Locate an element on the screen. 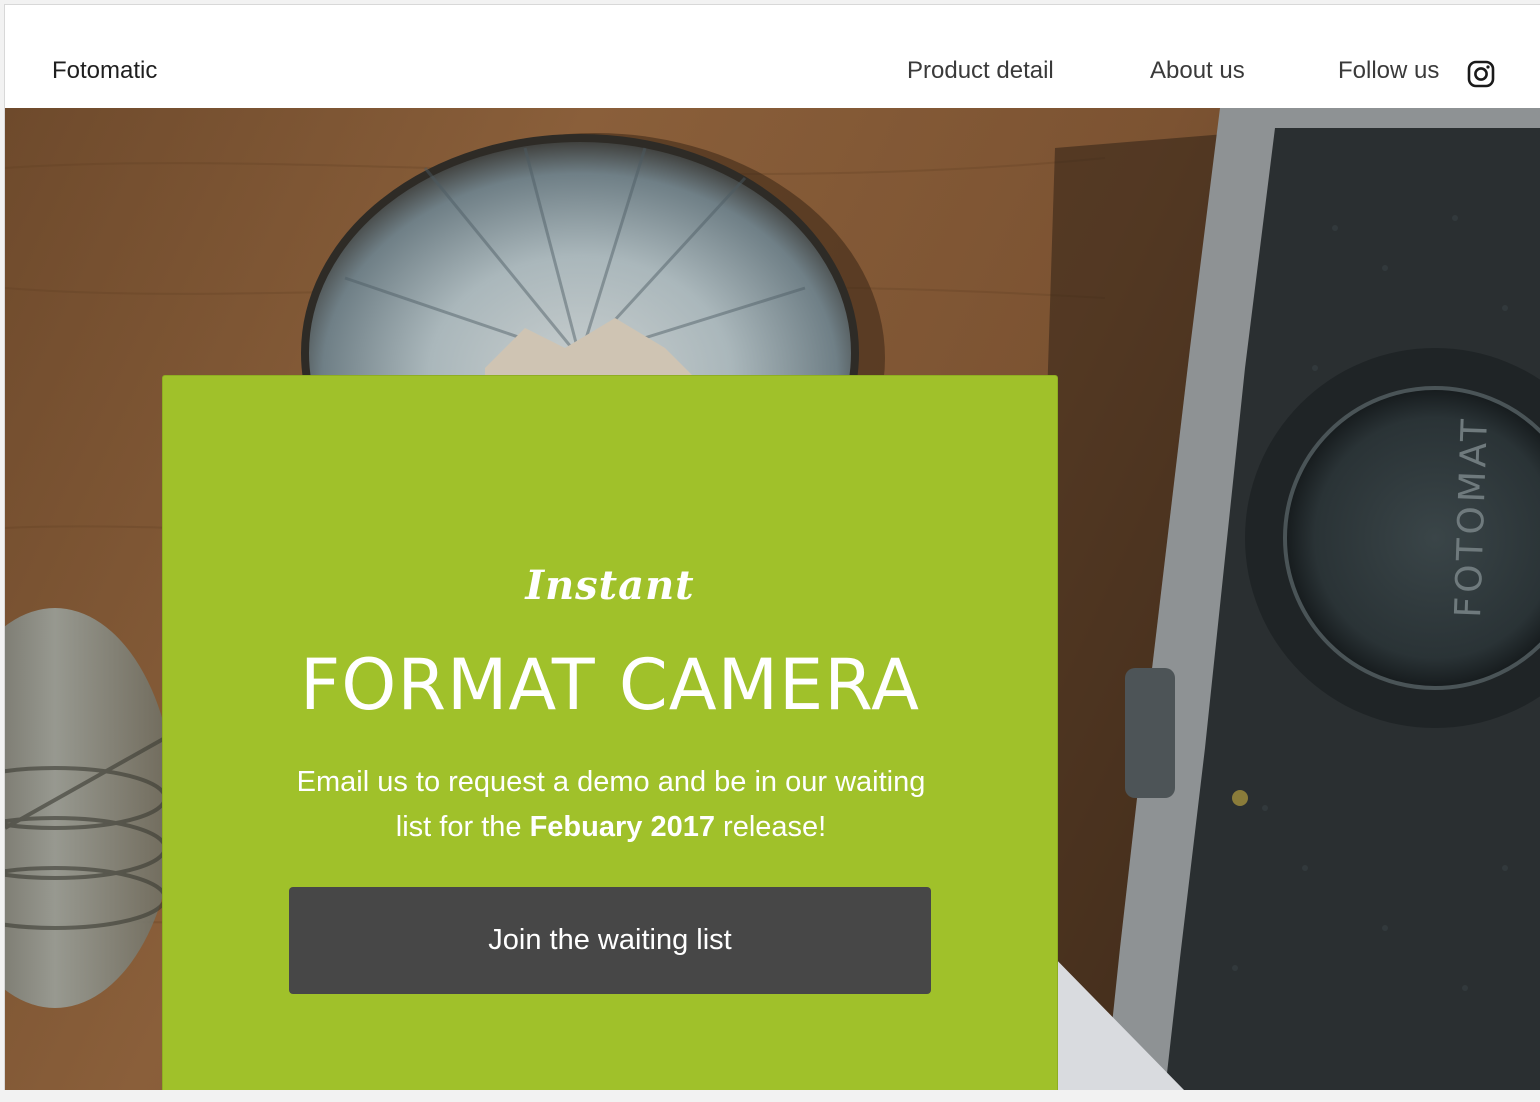 This screenshot has height=1102, width=1540. instagram-icon is located at coordinates (1481, 74).